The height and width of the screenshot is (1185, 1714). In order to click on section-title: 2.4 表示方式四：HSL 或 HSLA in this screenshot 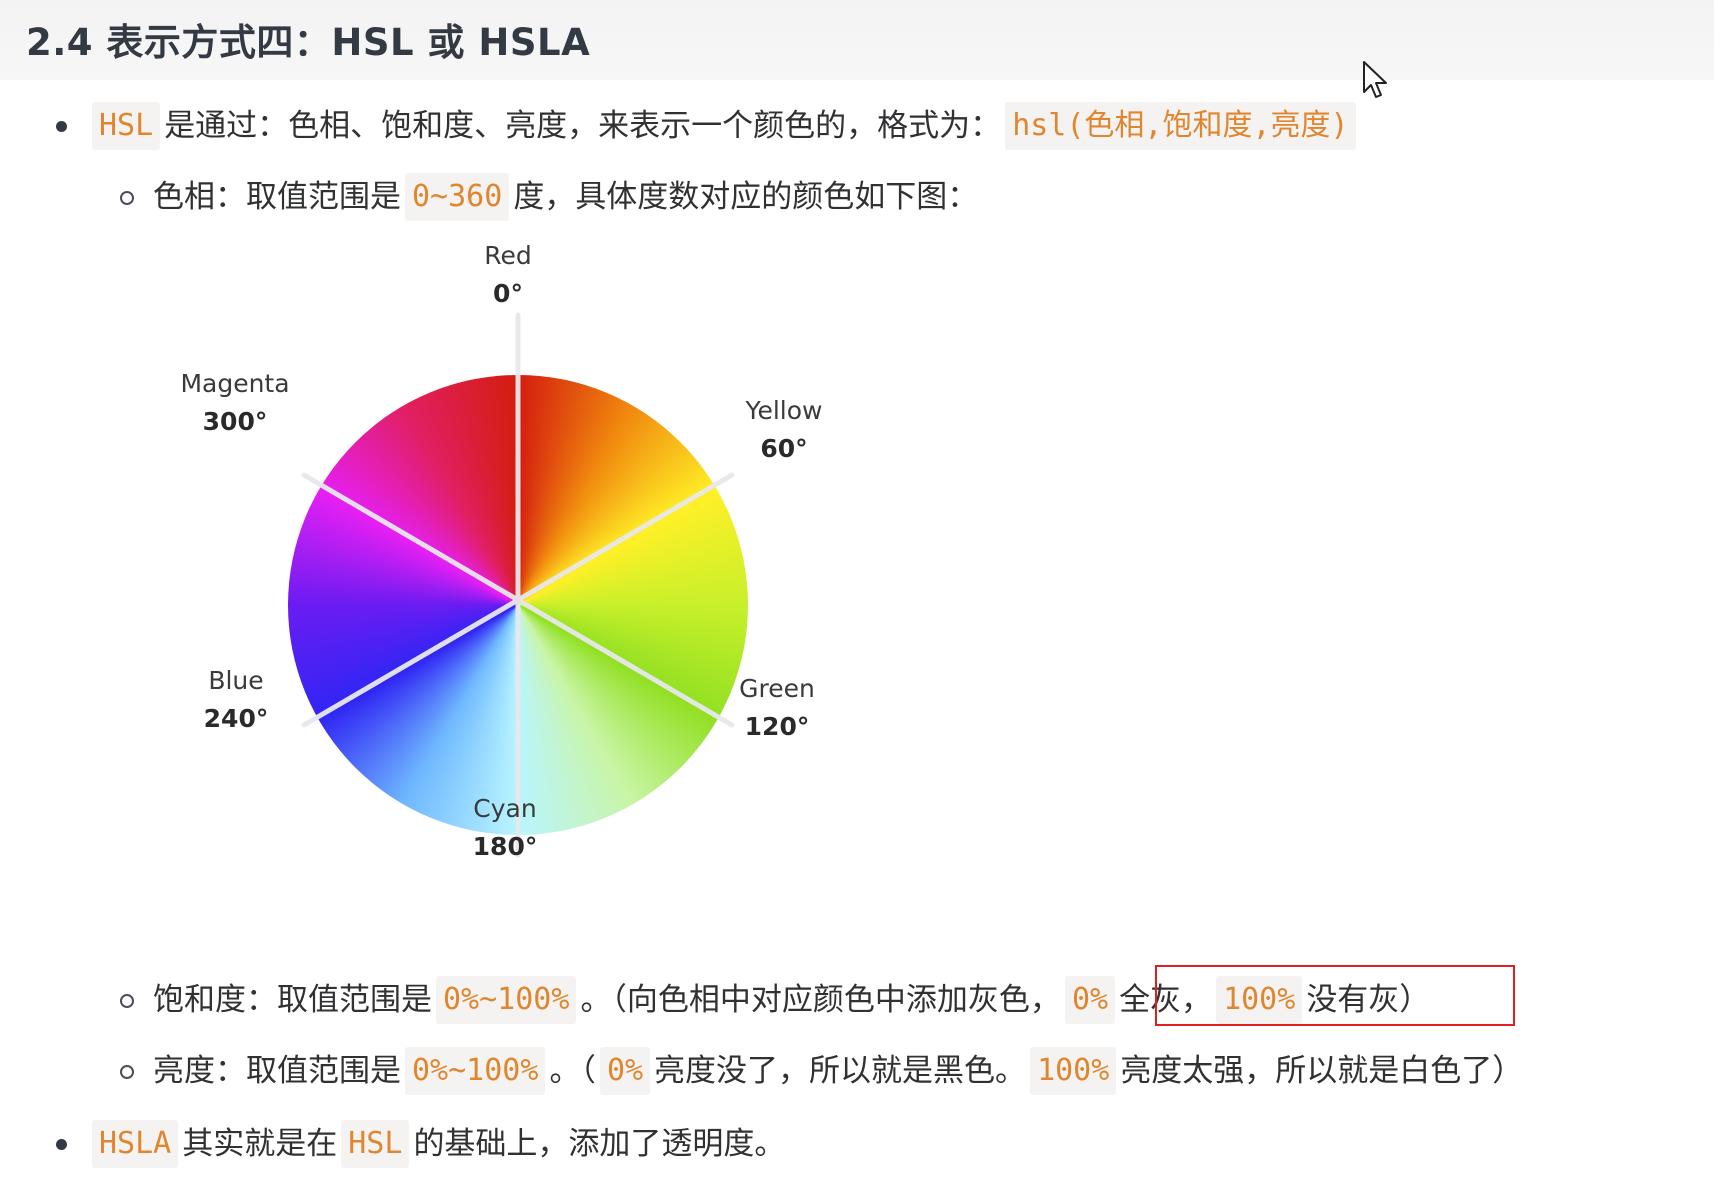, I will do `click(308, 42)`.